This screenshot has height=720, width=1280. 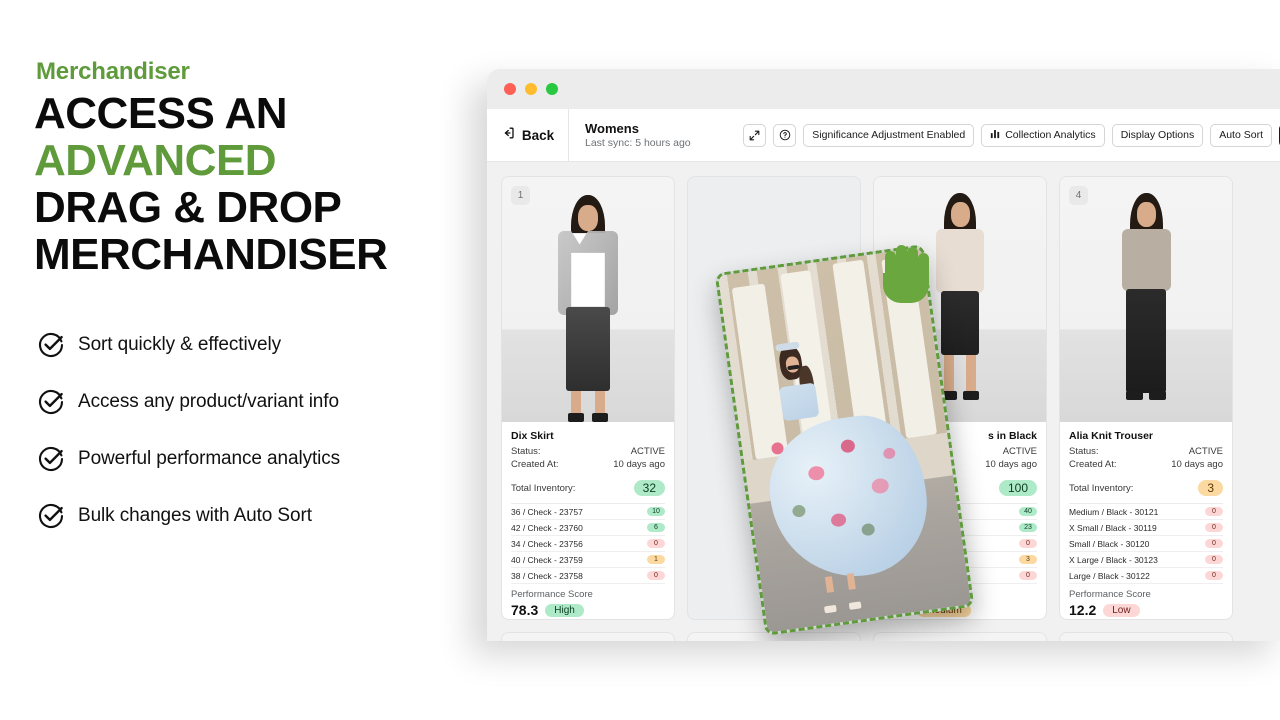 What do you see at coordinates (525, 610) in the screenshot?
I see `performance-value: 78.3` at bounding box center [525, 610].